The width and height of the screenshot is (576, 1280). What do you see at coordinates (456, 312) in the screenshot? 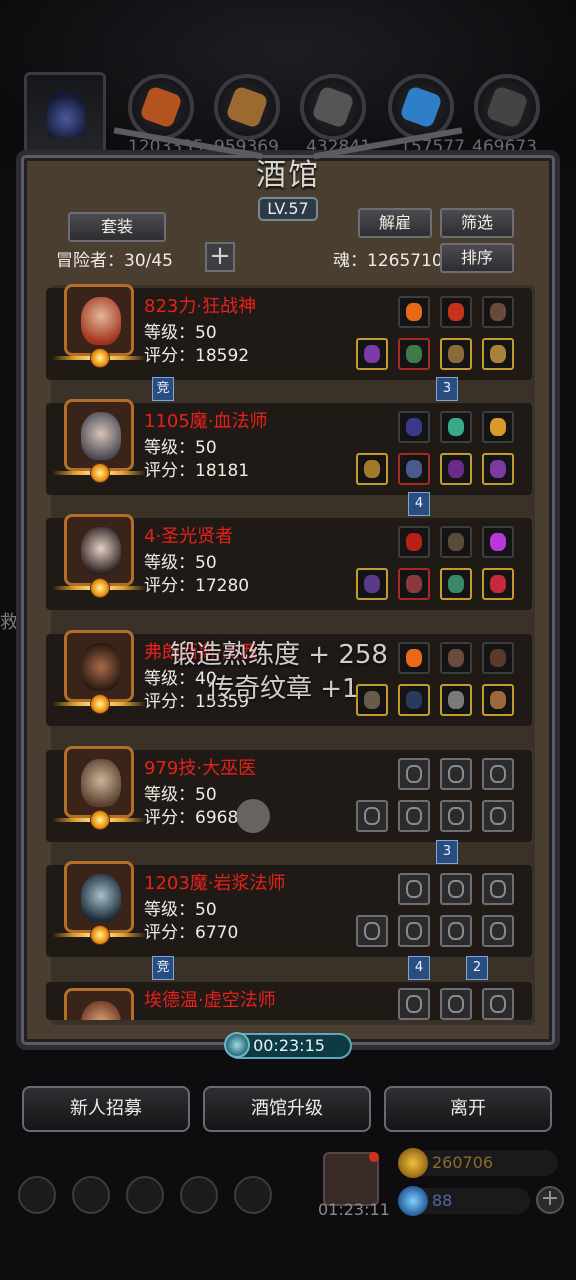
I see `equip-slot-talisman-icon` at bounding box center [456, 312].